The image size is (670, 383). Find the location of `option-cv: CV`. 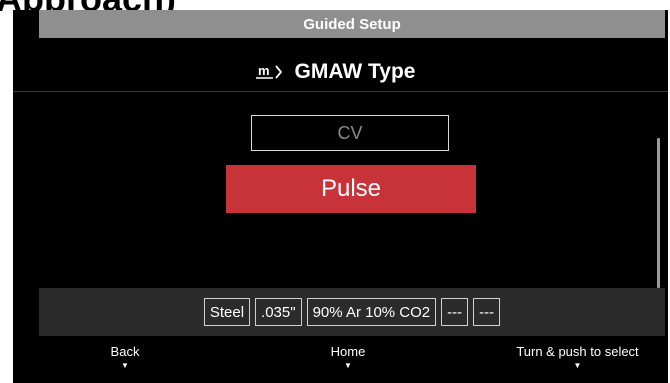

option-cv: CV is located at coordinates (350, 133).